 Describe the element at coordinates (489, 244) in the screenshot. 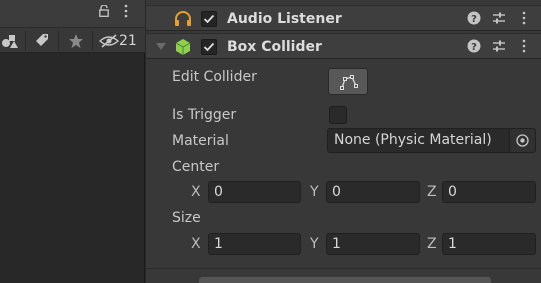

I see `size-z-field: 1` at that location.